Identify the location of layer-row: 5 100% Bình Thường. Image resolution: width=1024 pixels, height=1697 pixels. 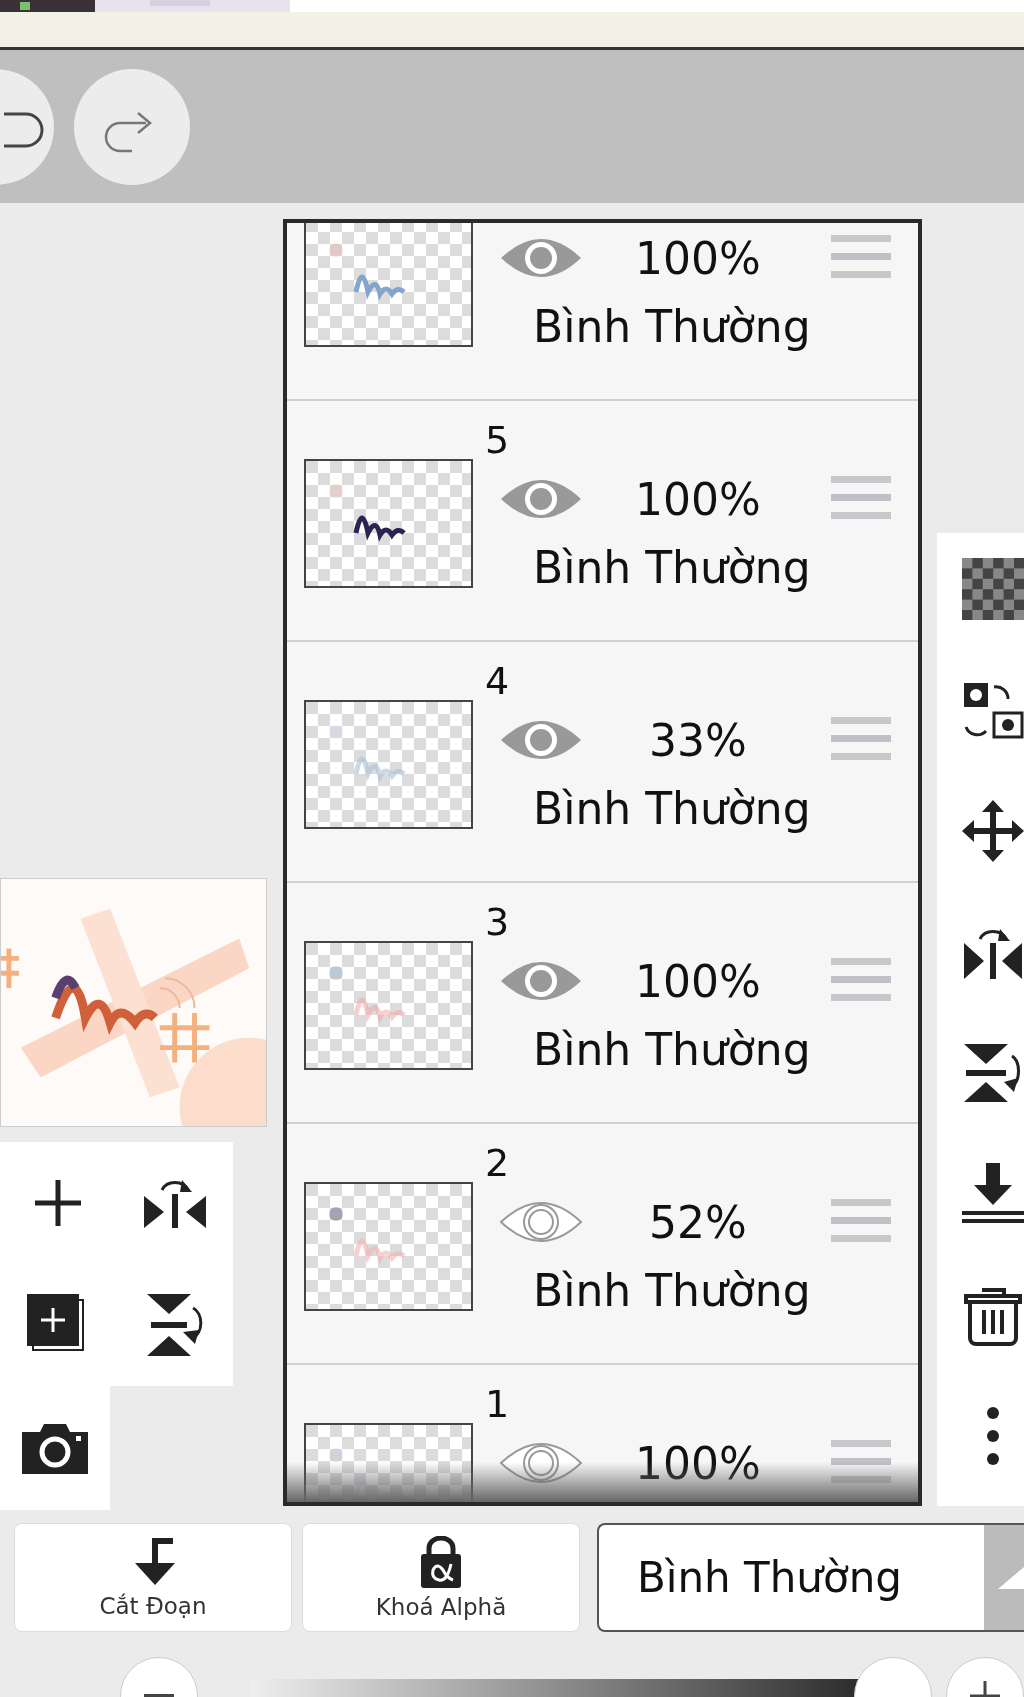
(602, 521).